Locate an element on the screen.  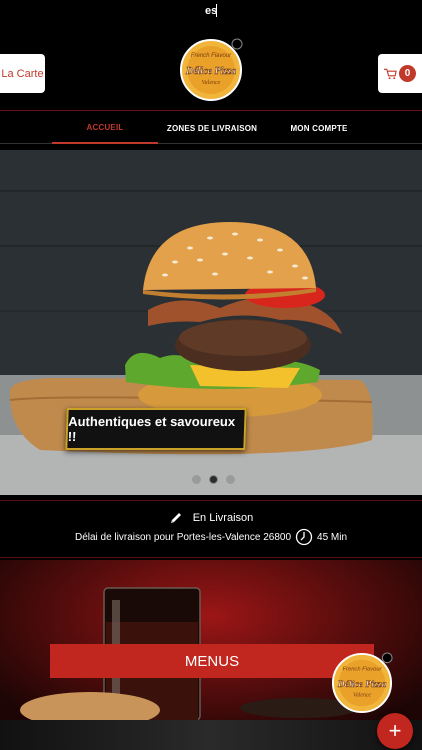
logo-brand-text: Délice Pizza is located at coordinates (210, 71).